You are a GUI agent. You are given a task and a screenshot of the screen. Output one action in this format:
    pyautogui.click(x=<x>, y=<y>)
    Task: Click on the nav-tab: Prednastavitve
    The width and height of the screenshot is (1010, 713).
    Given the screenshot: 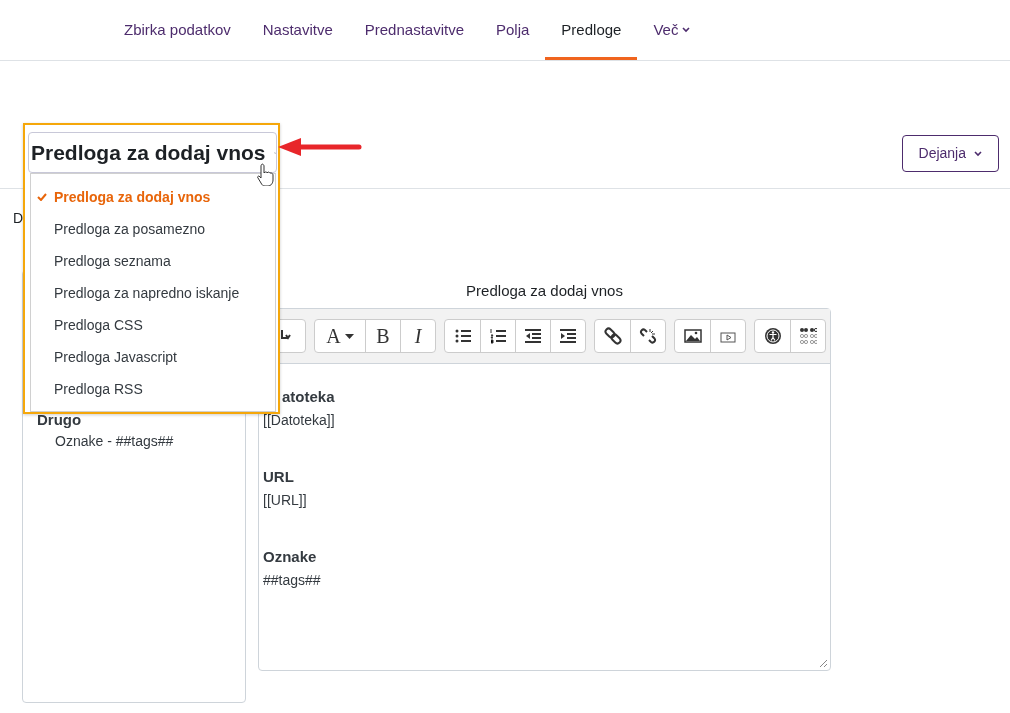 What is the action you would take?
    pyautogui.click(x=414, y=30)
    